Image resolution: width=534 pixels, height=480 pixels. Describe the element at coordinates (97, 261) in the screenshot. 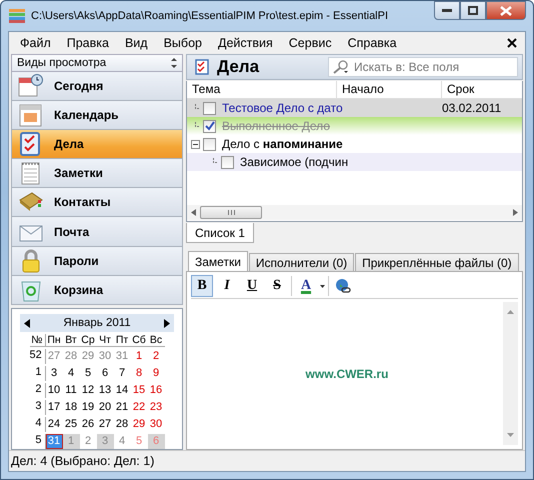

I see `sidebar-item: Пароли` at that location.